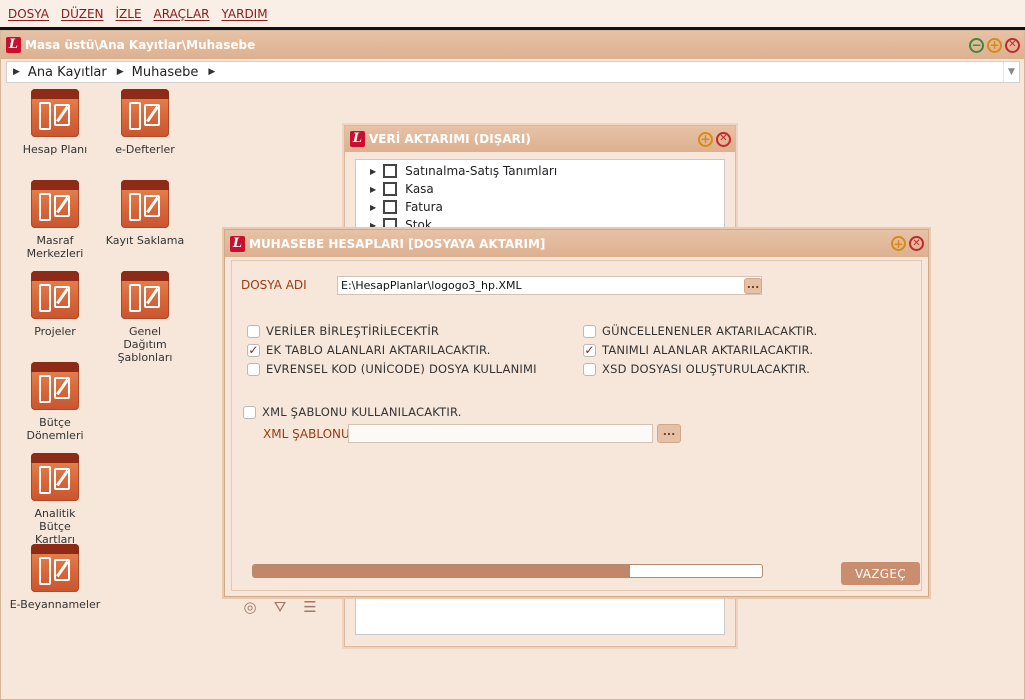 The image size is (1025, 700). Describe the element at coordinates (397, 243) in the screenshot. I see `accounts-dialog-title: MUHASEBE HESAPLARI [DOSYAYA AKTARIM]` at that location.